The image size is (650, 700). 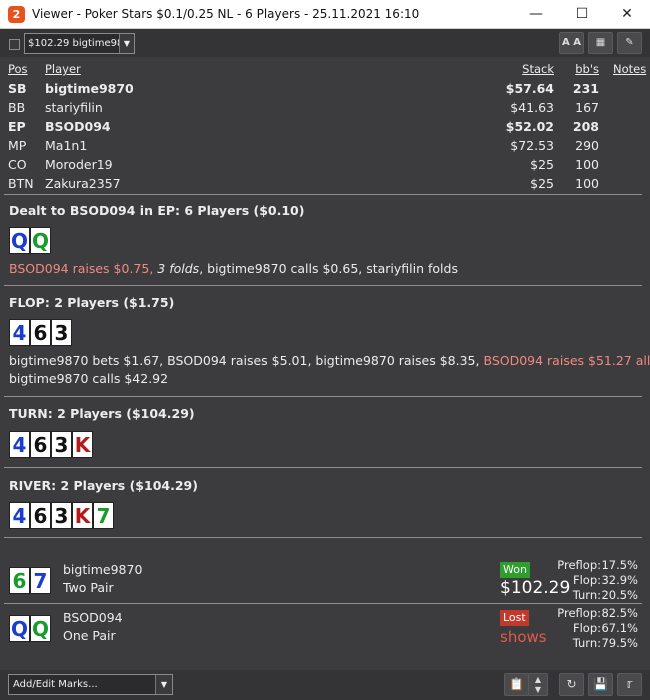 I want to click on hand-select-dropdown: $102.29 bigtime987 ▼, so click(x=79, y=43).